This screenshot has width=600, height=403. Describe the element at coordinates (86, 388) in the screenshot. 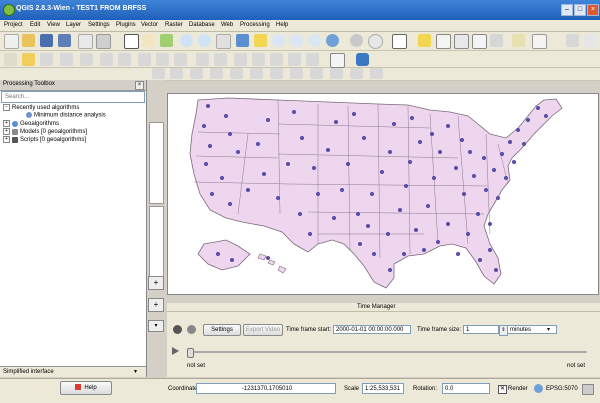

I see `help-button: Help` at that location.